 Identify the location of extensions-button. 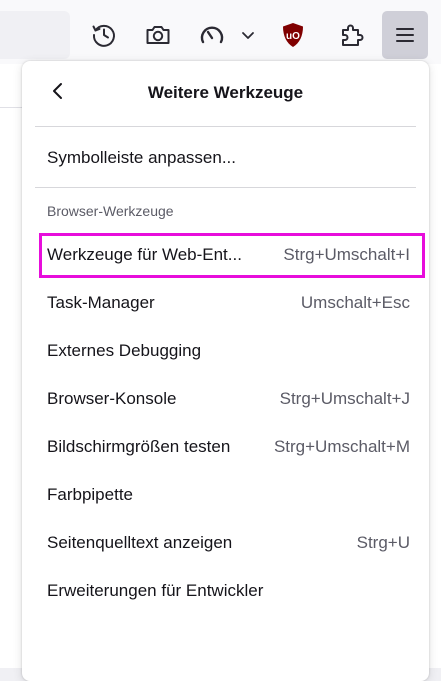
(351, 35).